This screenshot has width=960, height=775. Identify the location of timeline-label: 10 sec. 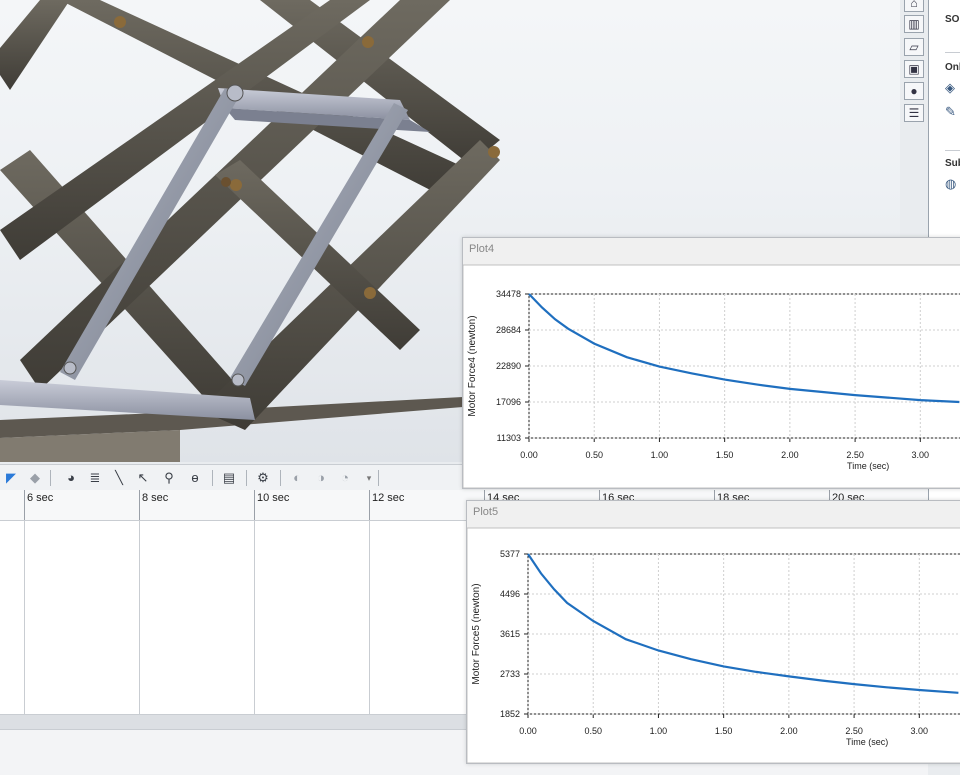
(273, 498).